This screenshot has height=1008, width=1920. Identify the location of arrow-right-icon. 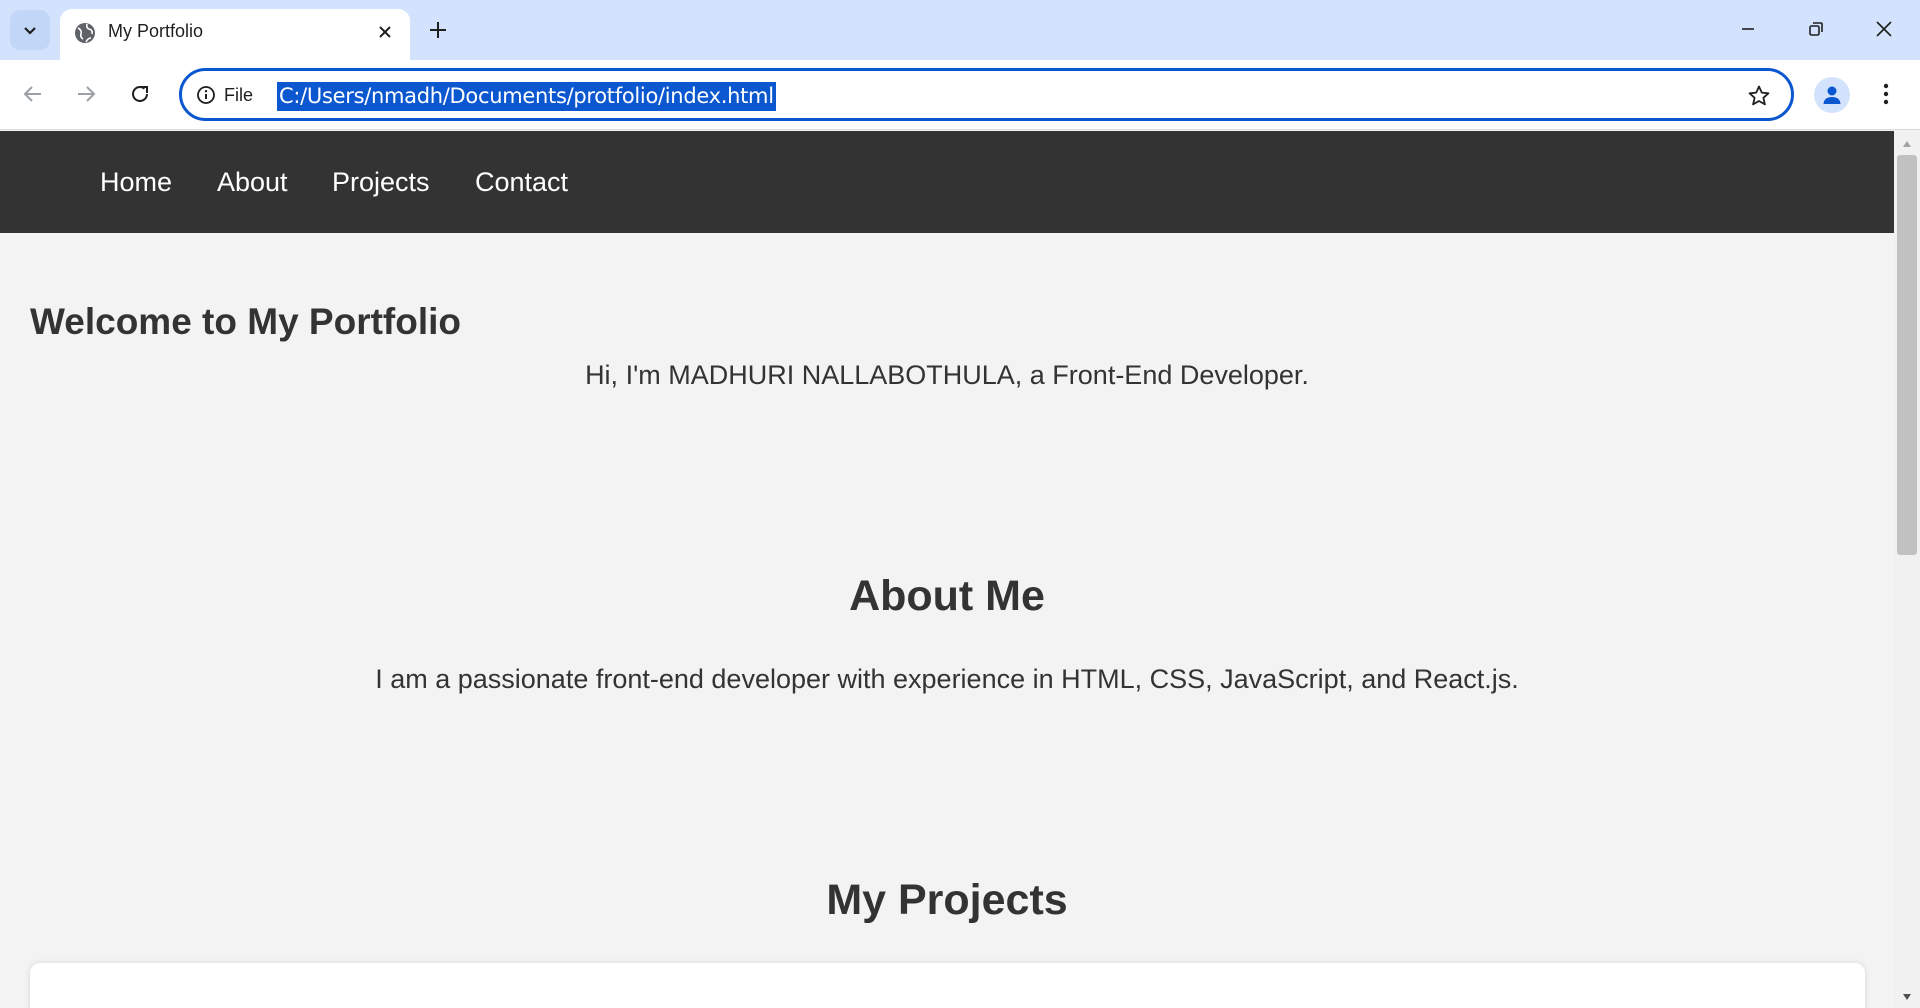
(87, 94).